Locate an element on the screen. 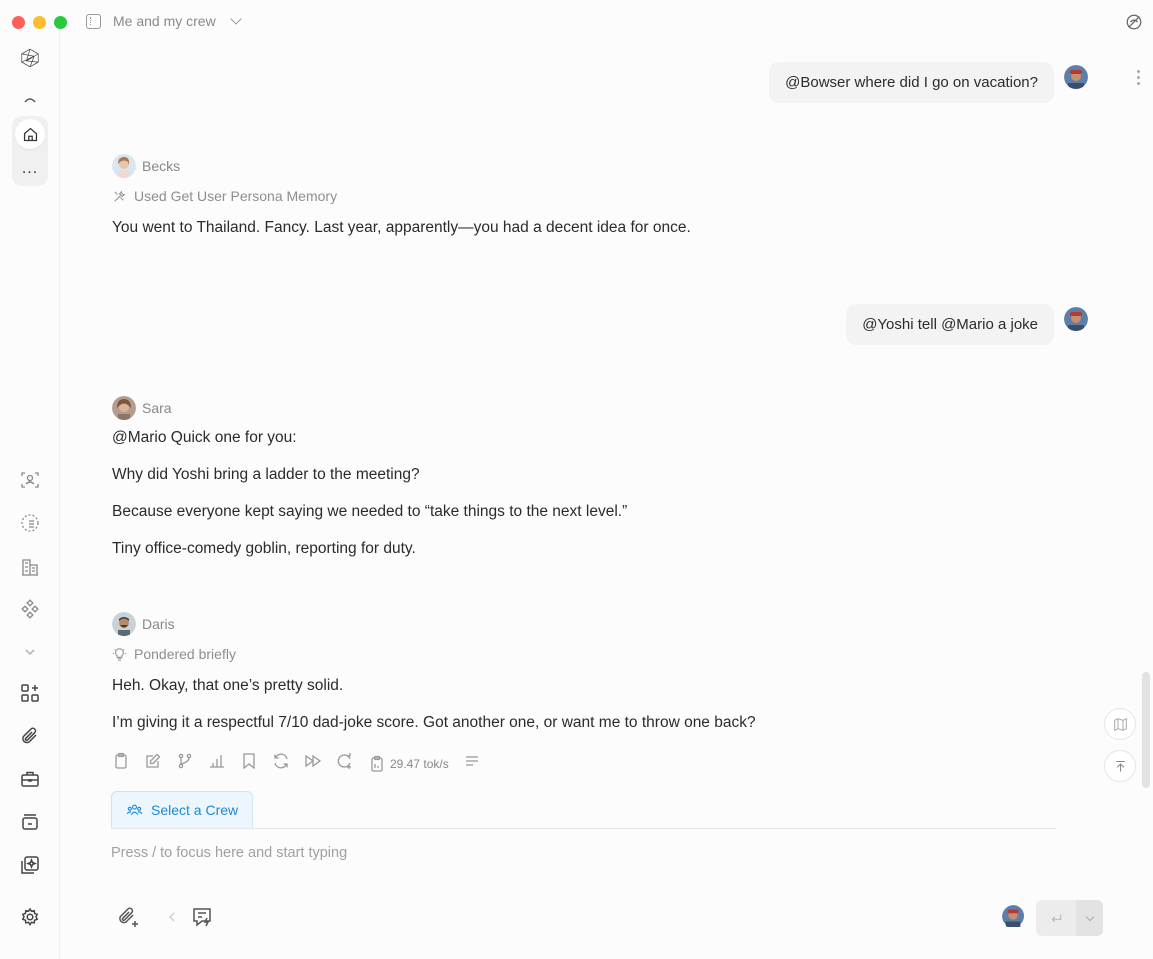 The image size is (1153, 959). assistant-message-text: Heh. Okay, that one’s pretty solid. is located at coordinates (228, 685).